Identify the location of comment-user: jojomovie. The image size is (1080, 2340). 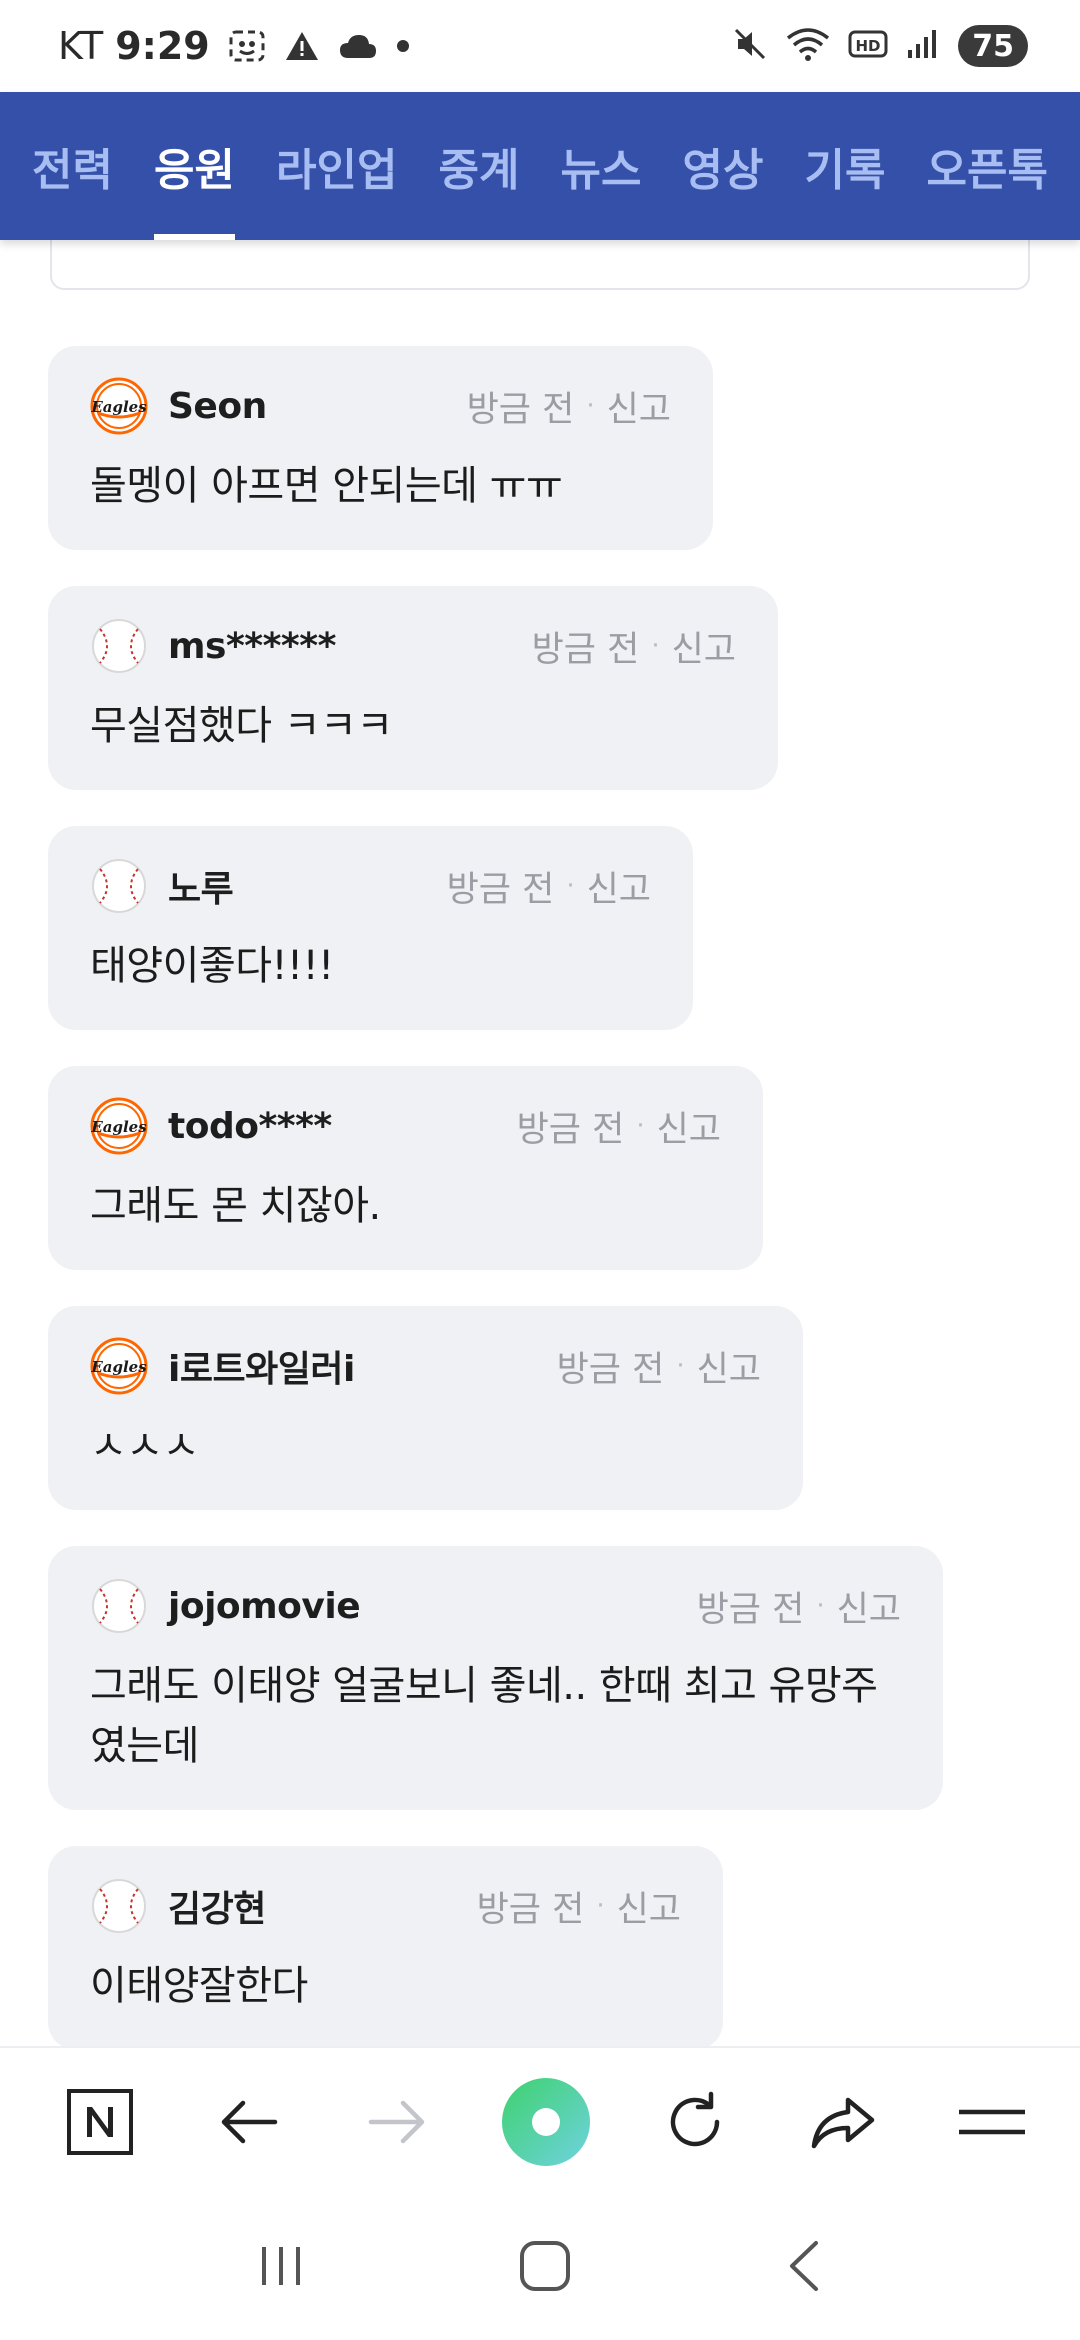
(225, 1606).